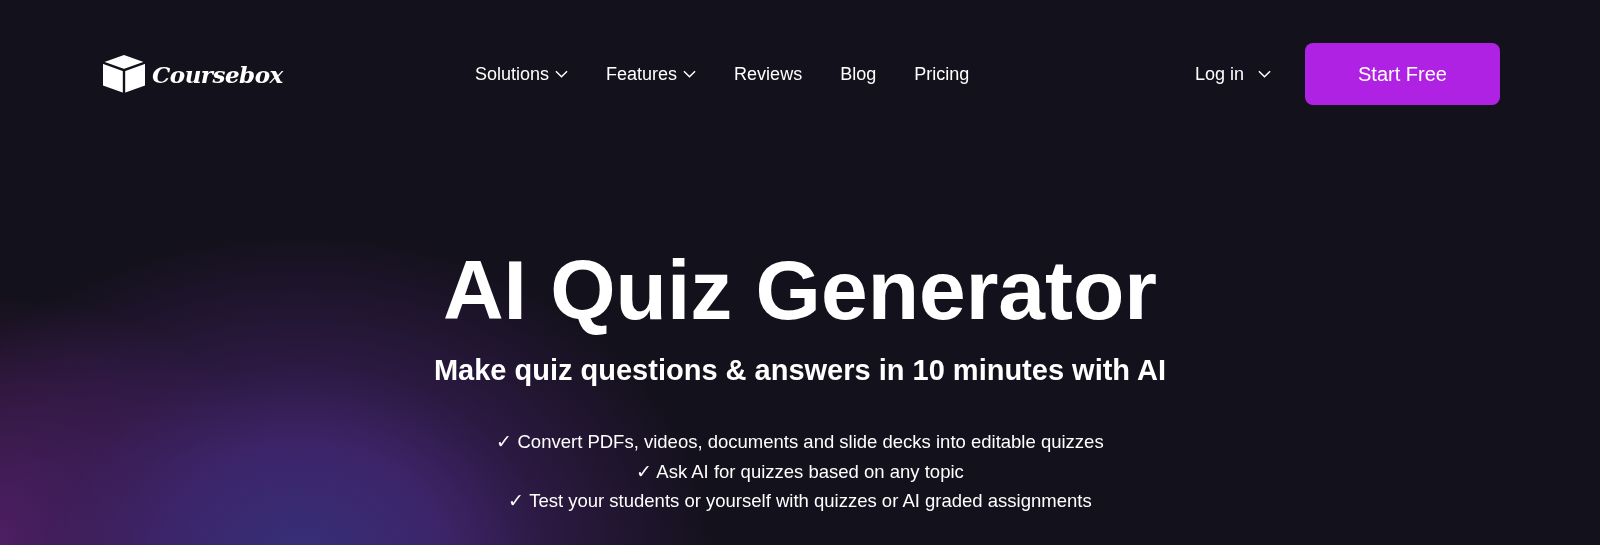 The width and height of the screenshot is (1600, 545). Describe the element at coordinates (800, 371) in the screenshot. I see `hero-subtitle: Make quiz questions & answers in 10 minutes with AI` at that location.